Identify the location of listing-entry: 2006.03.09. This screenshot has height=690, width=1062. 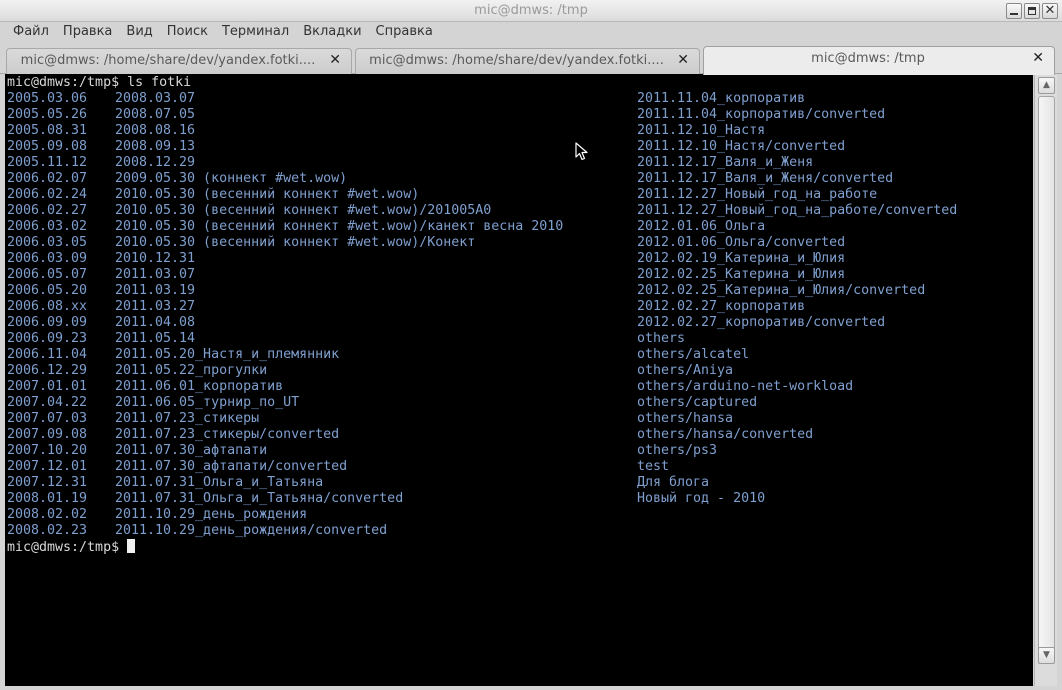
(47, 258).